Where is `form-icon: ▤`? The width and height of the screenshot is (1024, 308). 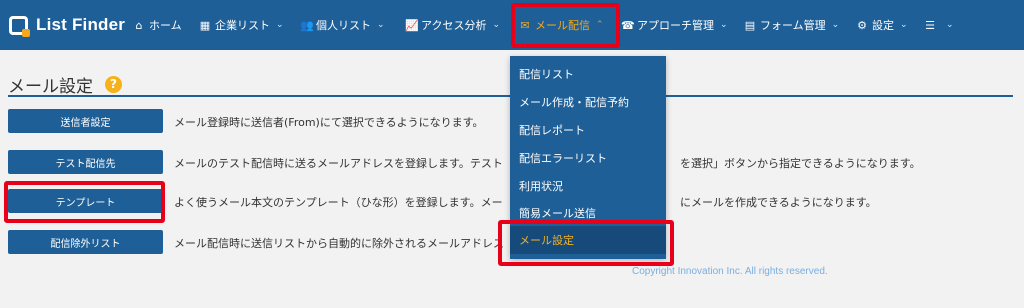 form-icon: ▤ is located at coordinates (750, 25).